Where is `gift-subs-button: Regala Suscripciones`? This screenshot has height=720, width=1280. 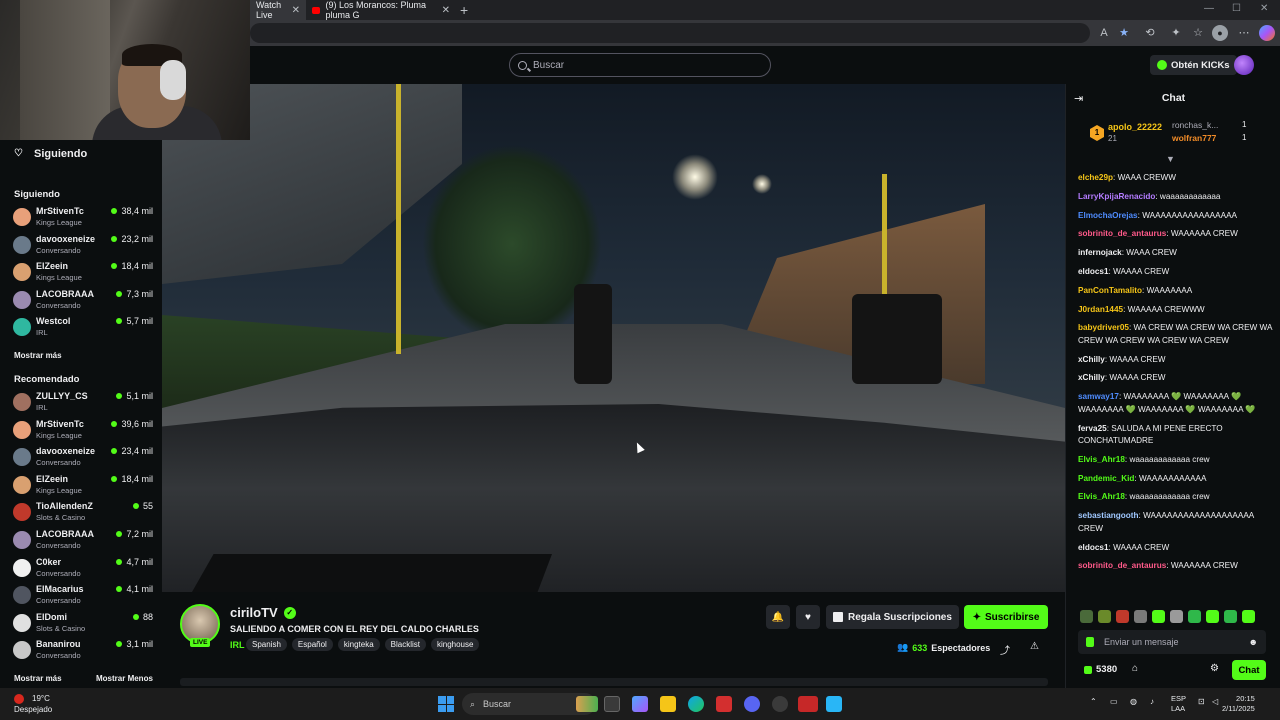
gift-subs-button: Regala Suscripciones is located at coordinates (892, 617).